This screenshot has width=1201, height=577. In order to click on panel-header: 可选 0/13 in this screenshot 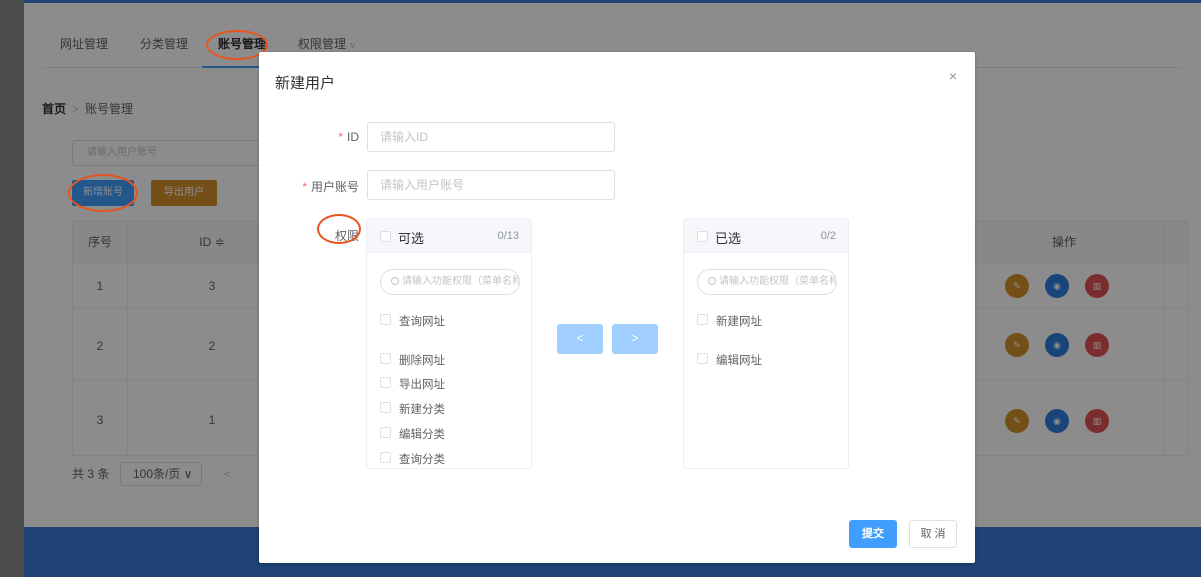, I will do `click(449, 236)`.